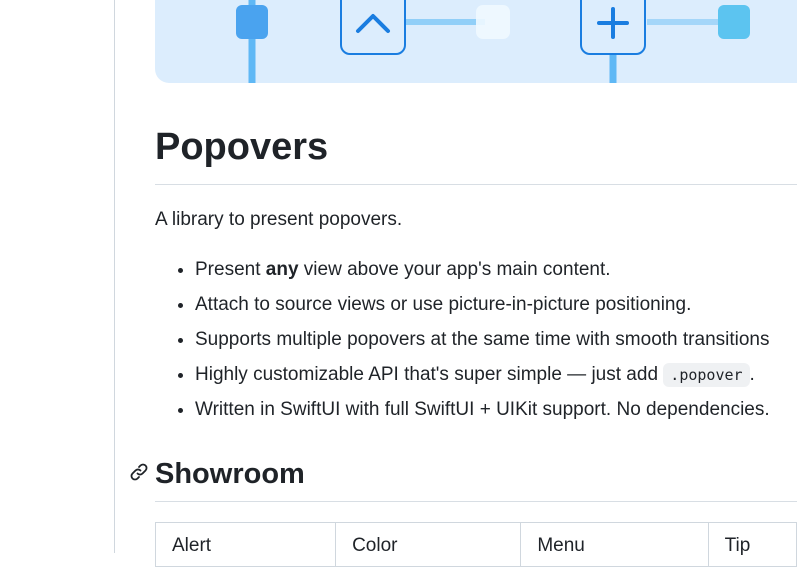 The image size is (797, 567). I want to click on sidebar, so click(57, 276).